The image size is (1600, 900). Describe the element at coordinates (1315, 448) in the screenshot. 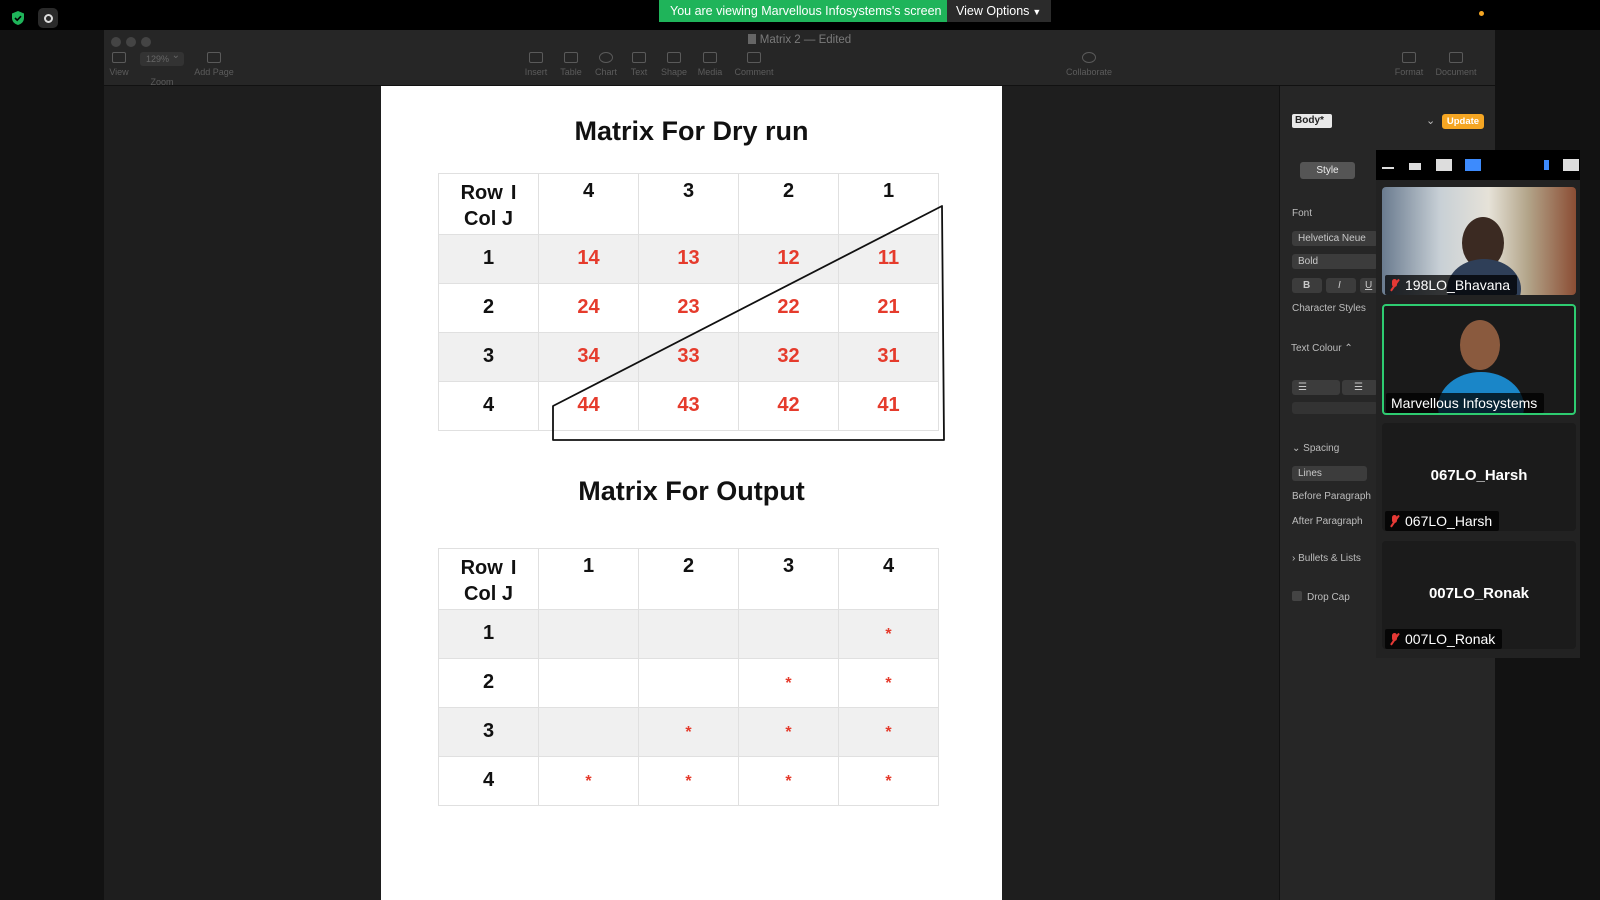

I see `spacing-section: ⌄ Spacing` at that location.